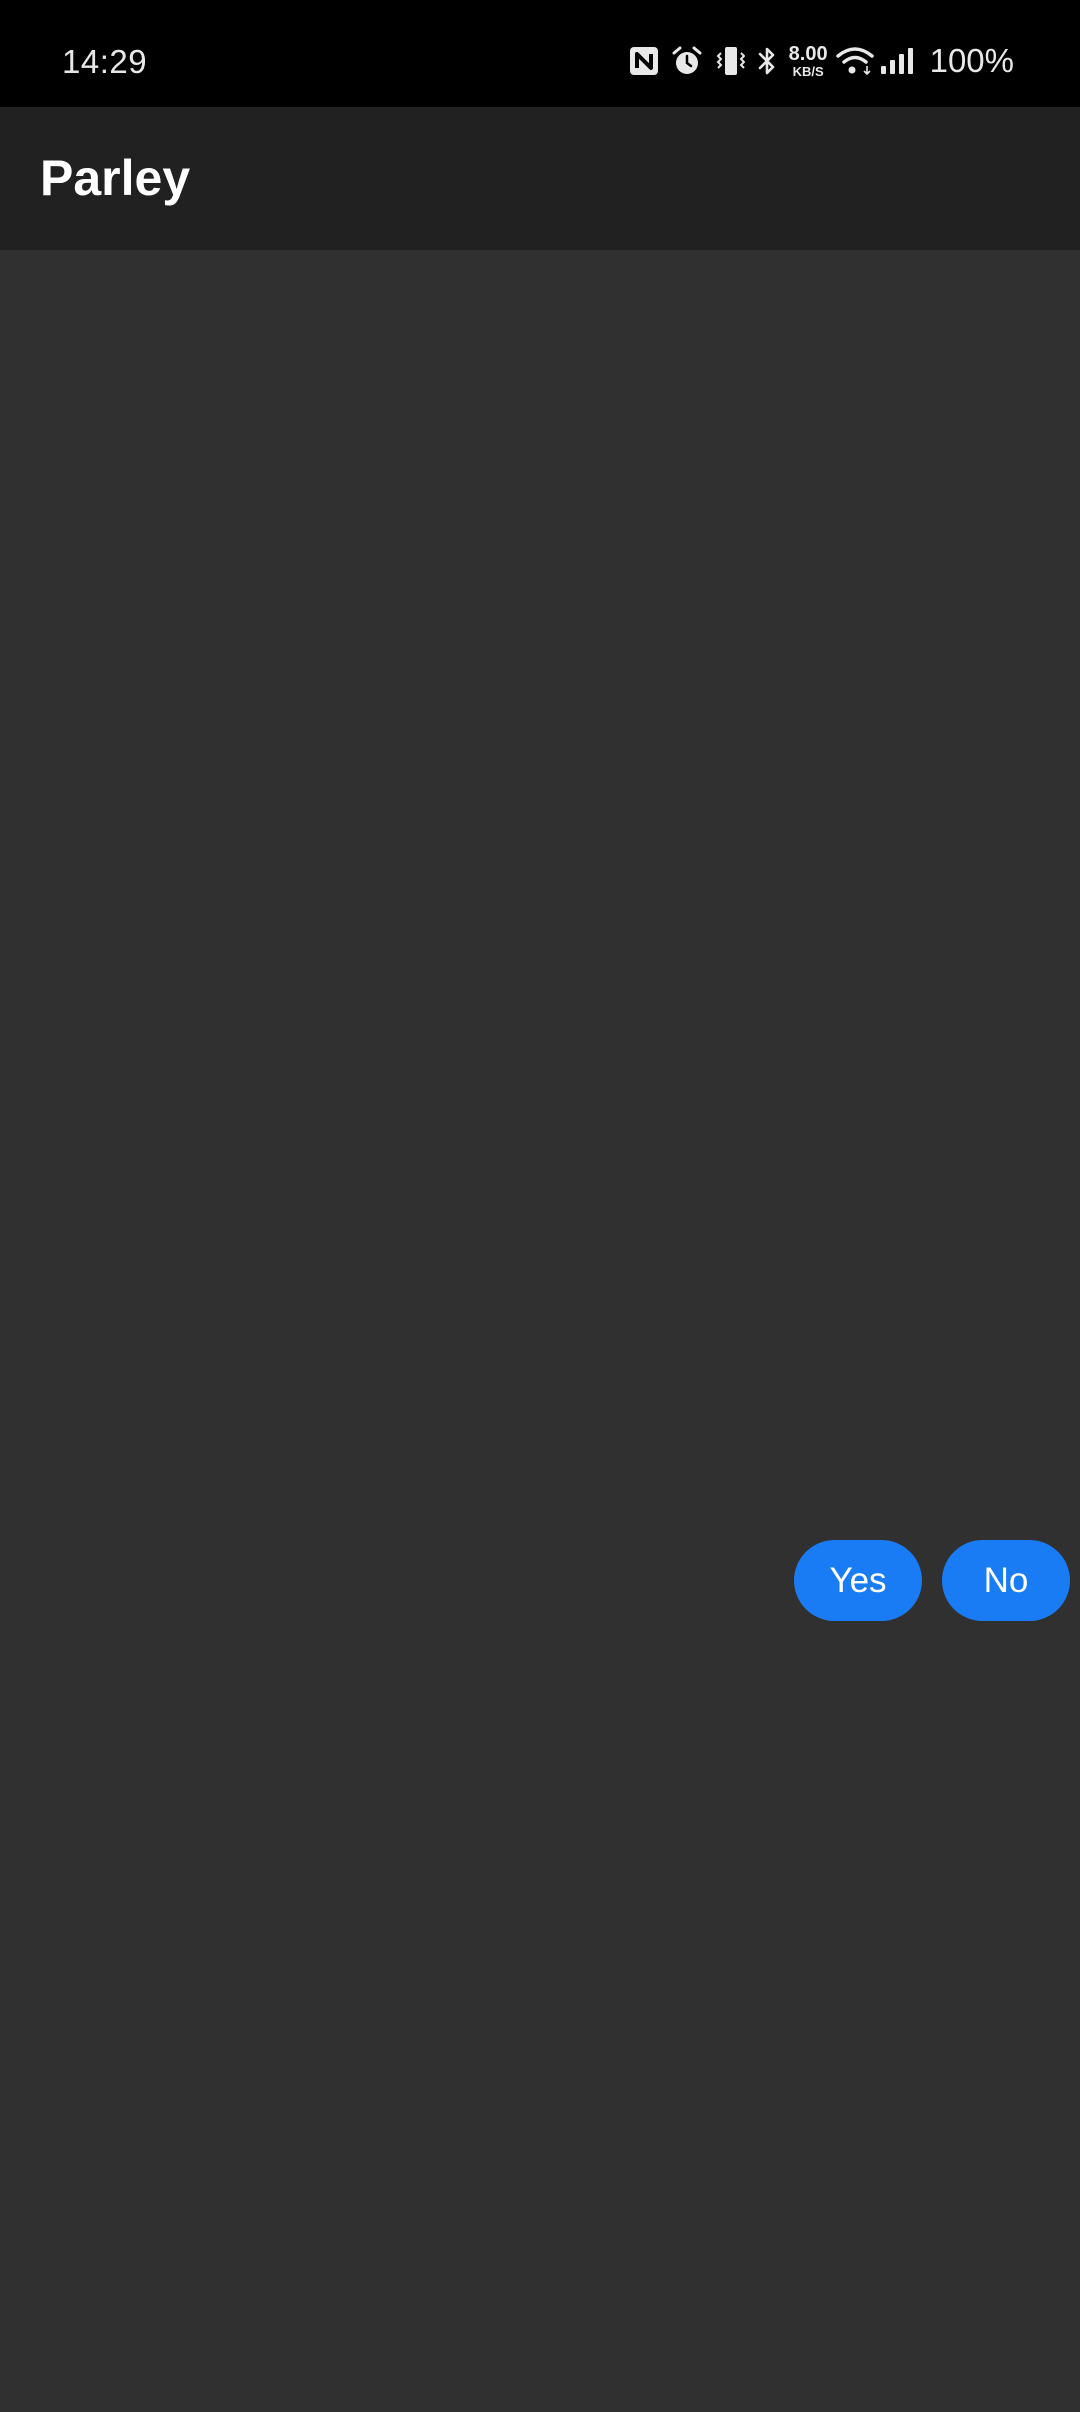 The image size is (1080, 2412). I want to click on status-icons: 8.00 KB/S 100%, so click(821, 61).